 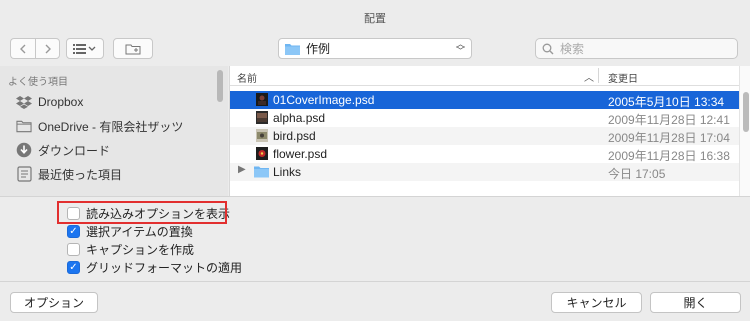 I want to click on chevron-left-icon, so click(x=23, y=48).